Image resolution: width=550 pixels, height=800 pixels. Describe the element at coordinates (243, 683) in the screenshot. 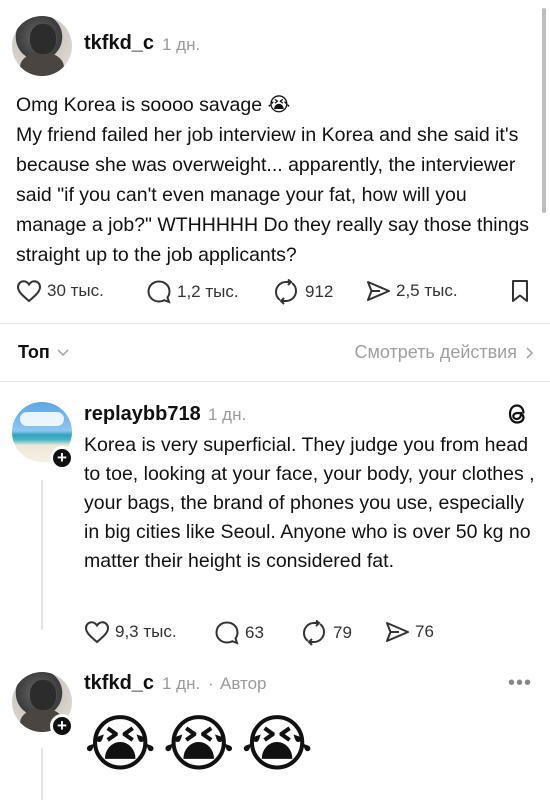

I see `author-badge: Автор` at that location.